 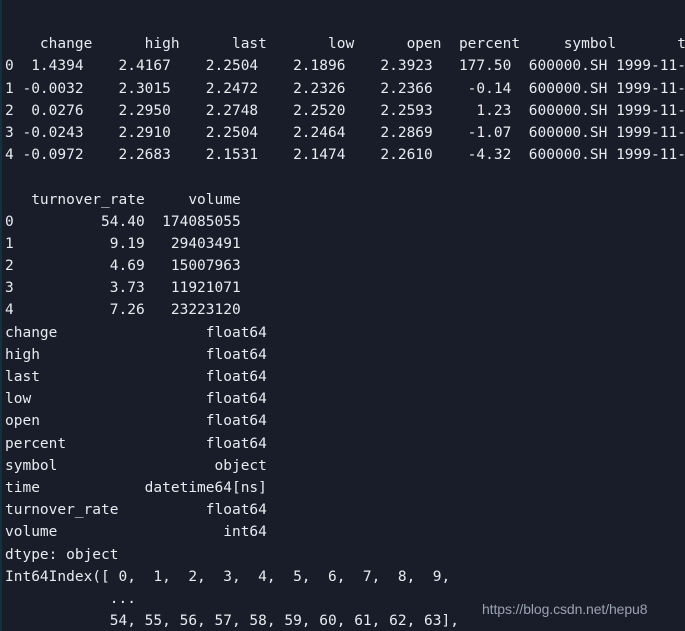 I want to click on table-row: 2 4.69 15007963, so click(x=123, y=266).